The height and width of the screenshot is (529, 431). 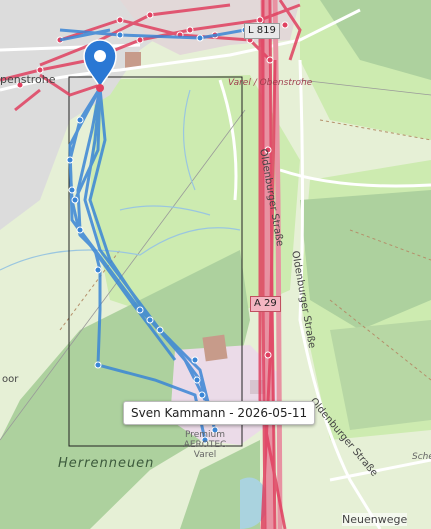 I want to click on track-tooltip: Sven Kammann - 2026-05-11, so click(x=219, y=413).